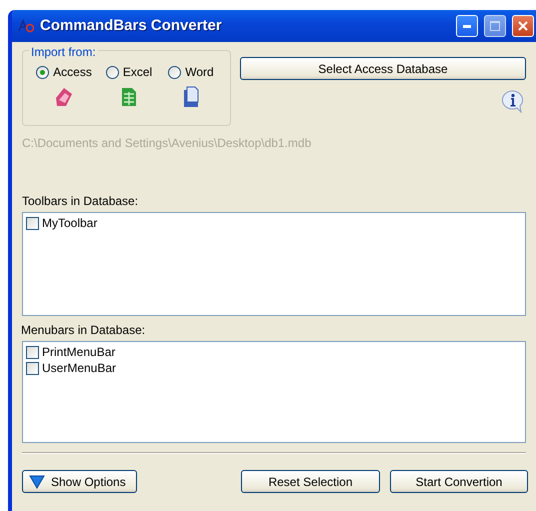 Image resolution: width=536 pixels, height=511 pixels. What do you see at coordinates (191, 72) in the screenshot?
I see `radio-button: Word` at bounding box center [191, 72].